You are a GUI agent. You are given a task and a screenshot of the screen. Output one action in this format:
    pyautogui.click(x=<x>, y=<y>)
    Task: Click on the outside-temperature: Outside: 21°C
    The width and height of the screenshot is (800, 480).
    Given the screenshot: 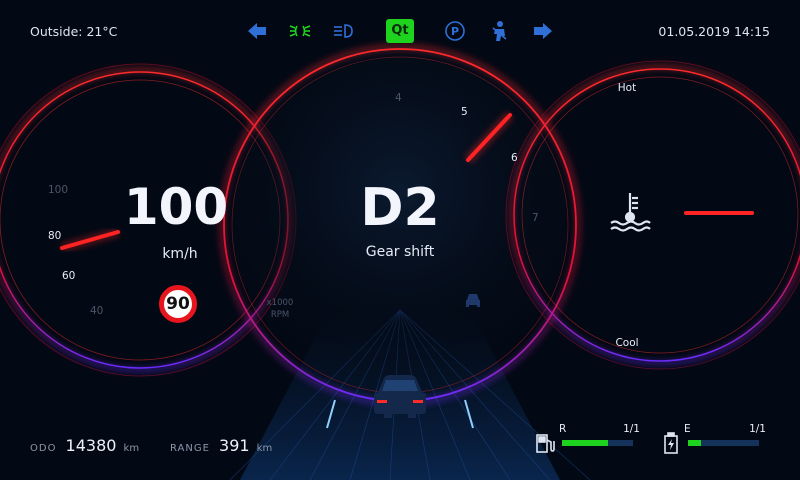 What is the action you would take?
    pyautogui.click(x=74, y=31)
    